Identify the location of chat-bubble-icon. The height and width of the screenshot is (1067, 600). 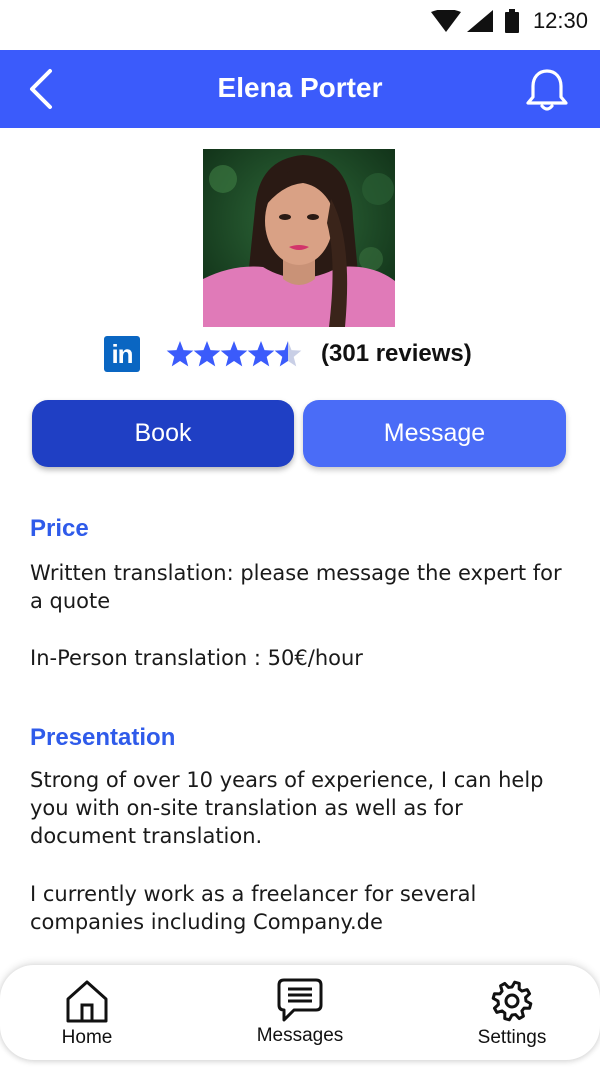
(300, 1000).